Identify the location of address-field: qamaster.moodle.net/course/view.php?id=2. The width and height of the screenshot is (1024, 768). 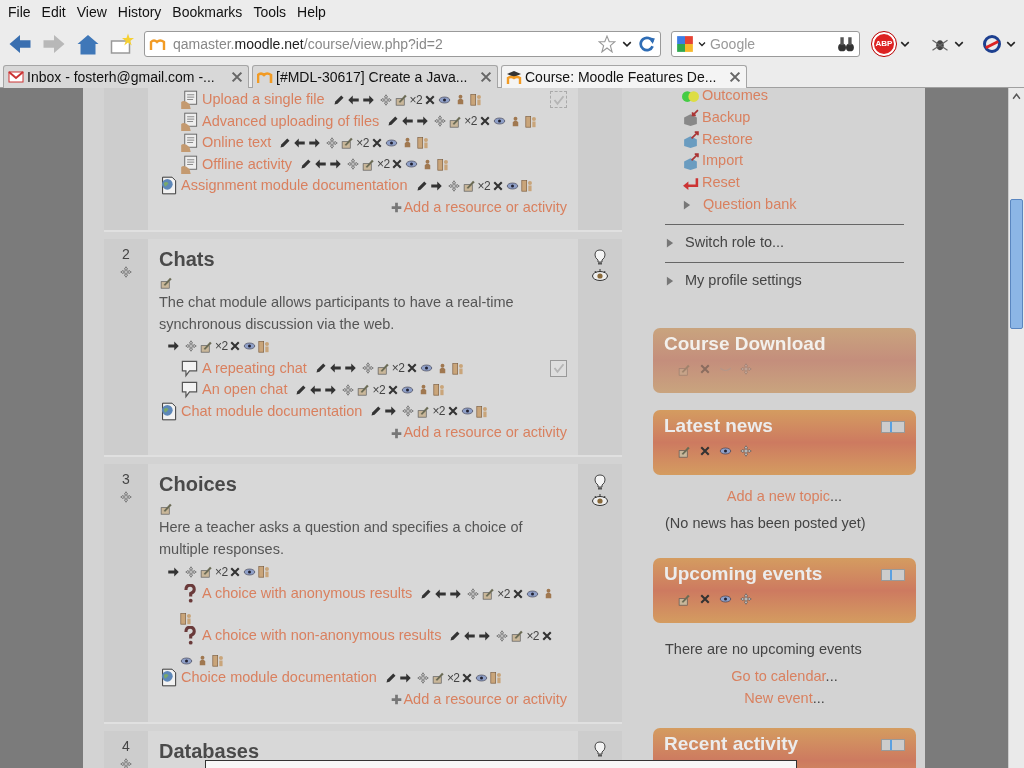
(402, 44).